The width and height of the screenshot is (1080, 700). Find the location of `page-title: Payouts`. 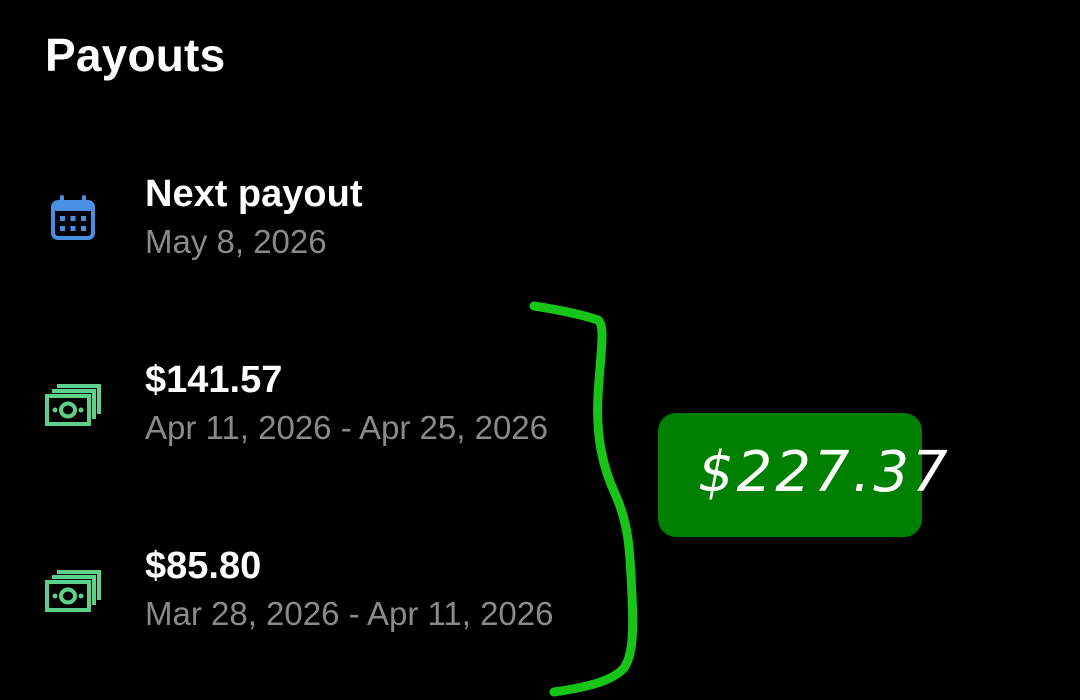

page-title: Payouts is located at coordinates (135, 55).